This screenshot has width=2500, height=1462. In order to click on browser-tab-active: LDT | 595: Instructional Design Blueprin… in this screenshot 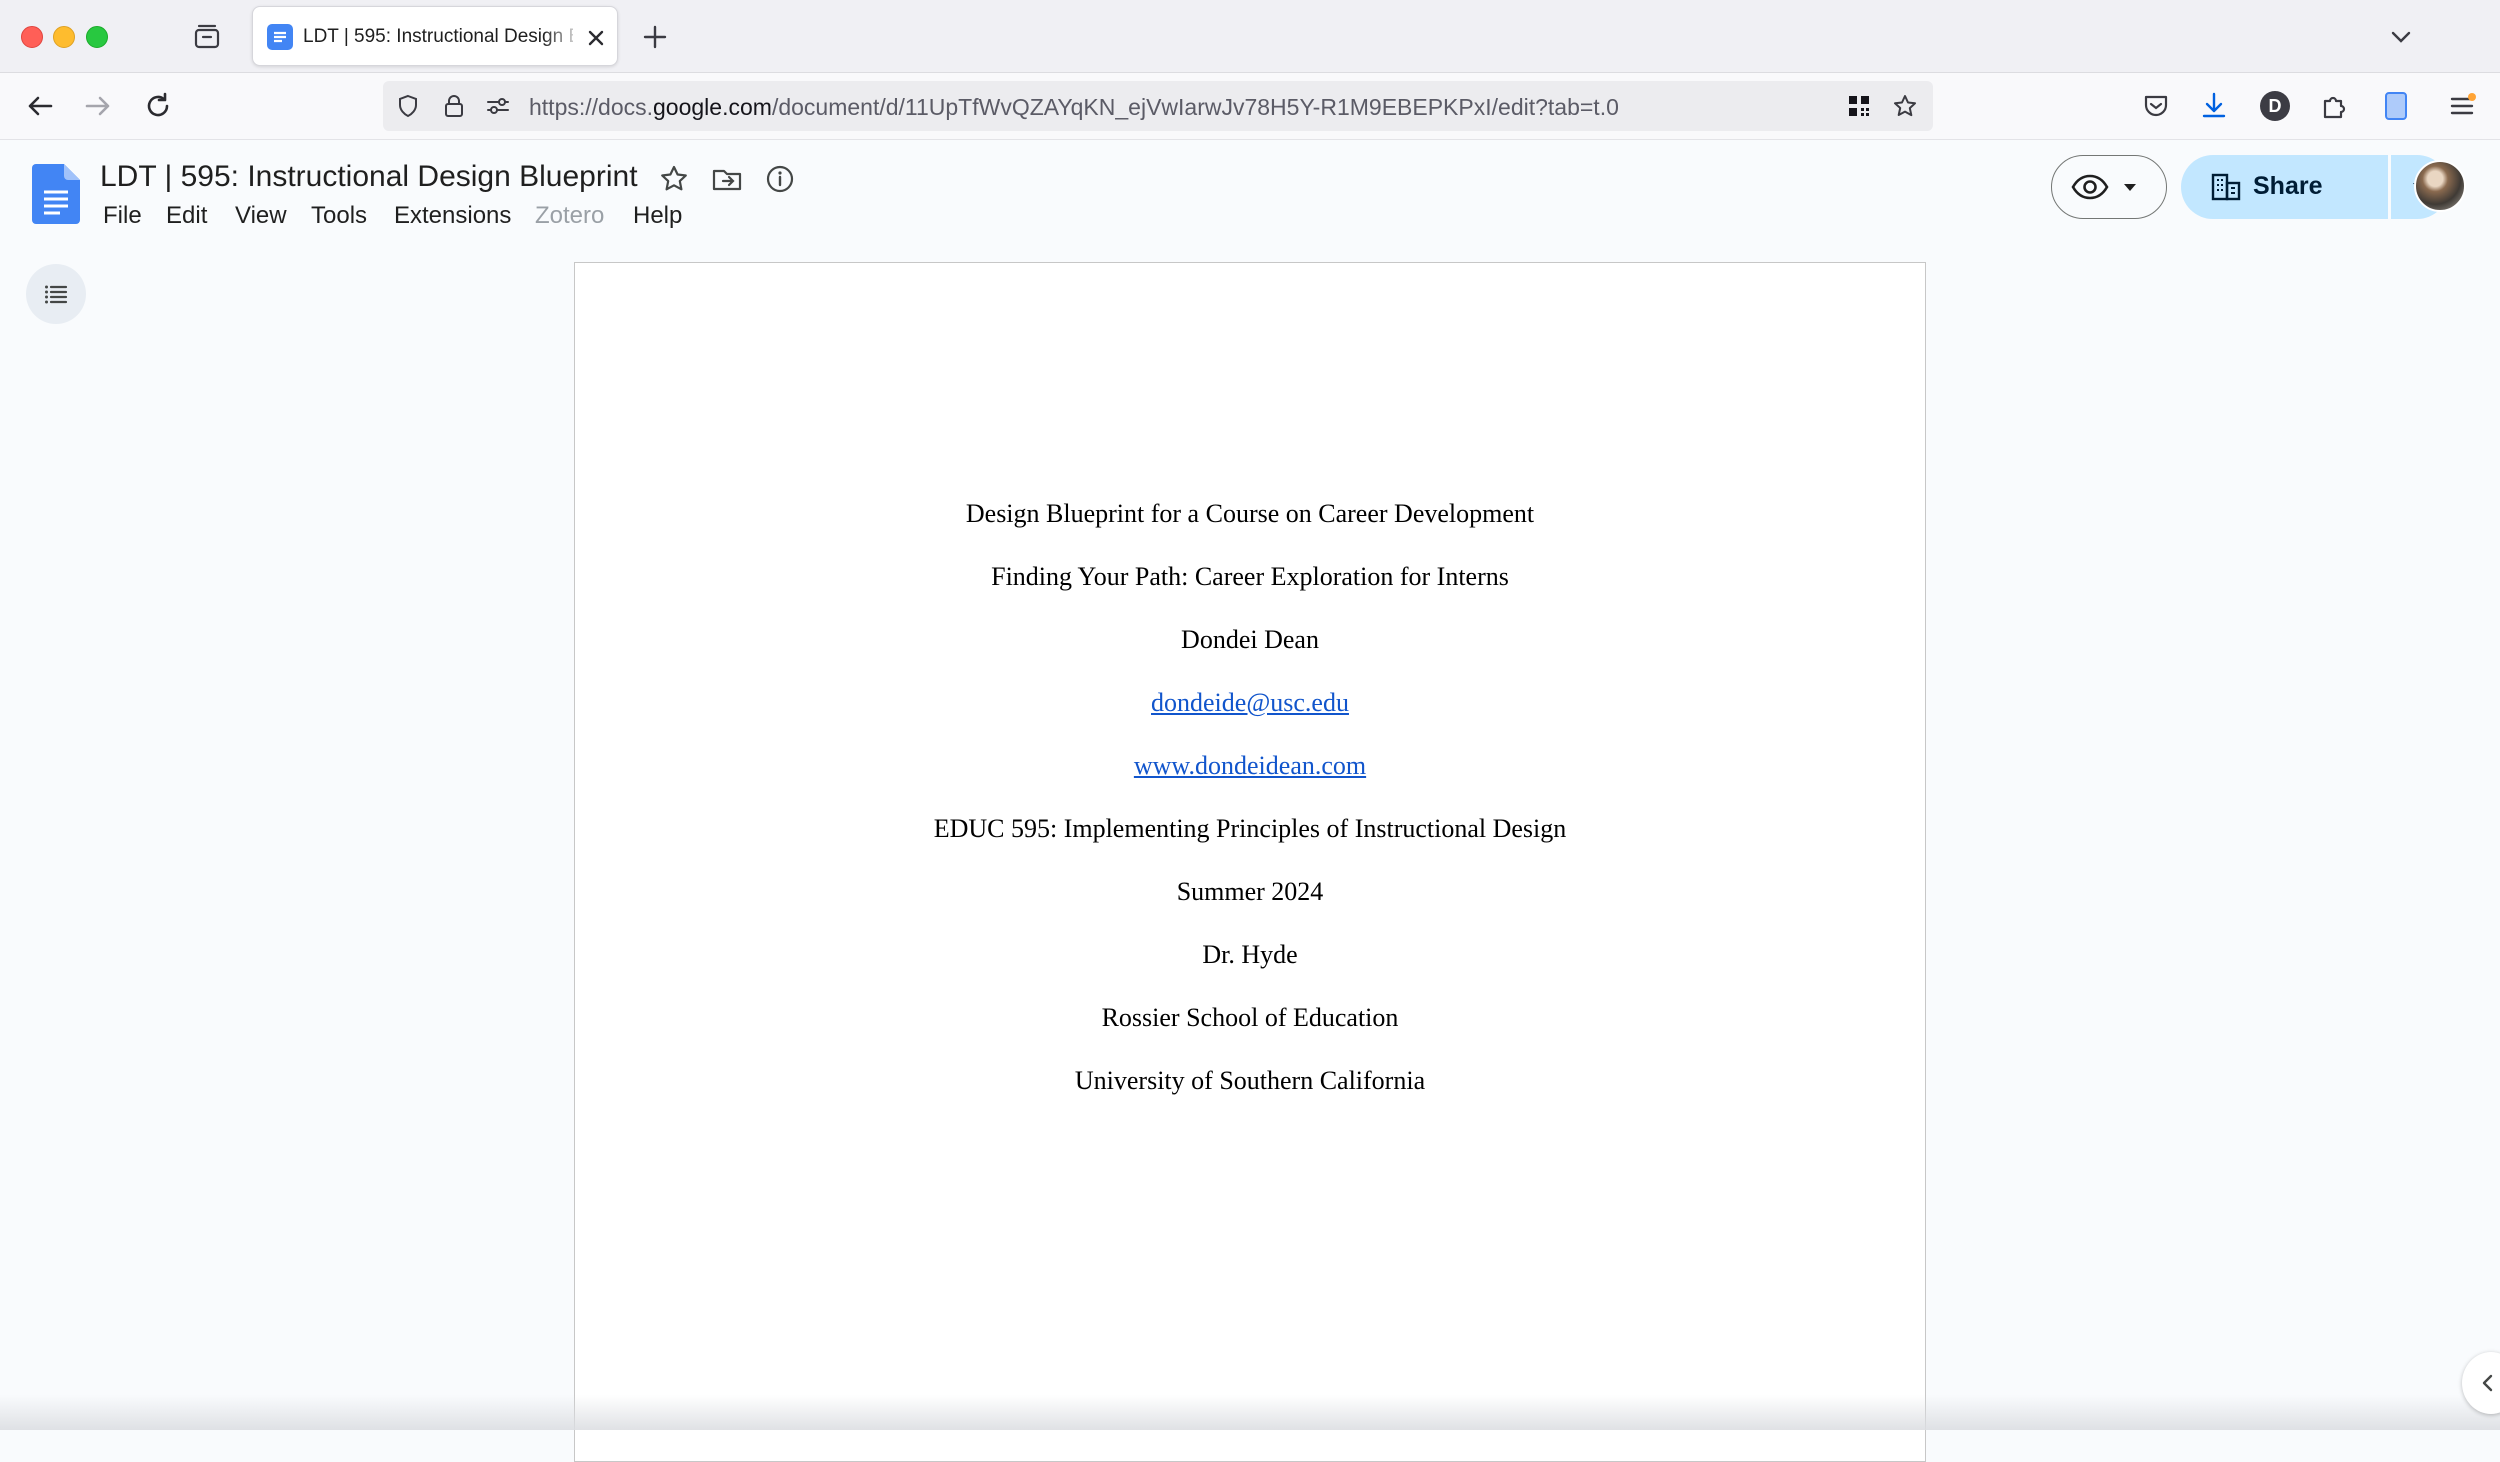, I will do `click(435, 36)`.